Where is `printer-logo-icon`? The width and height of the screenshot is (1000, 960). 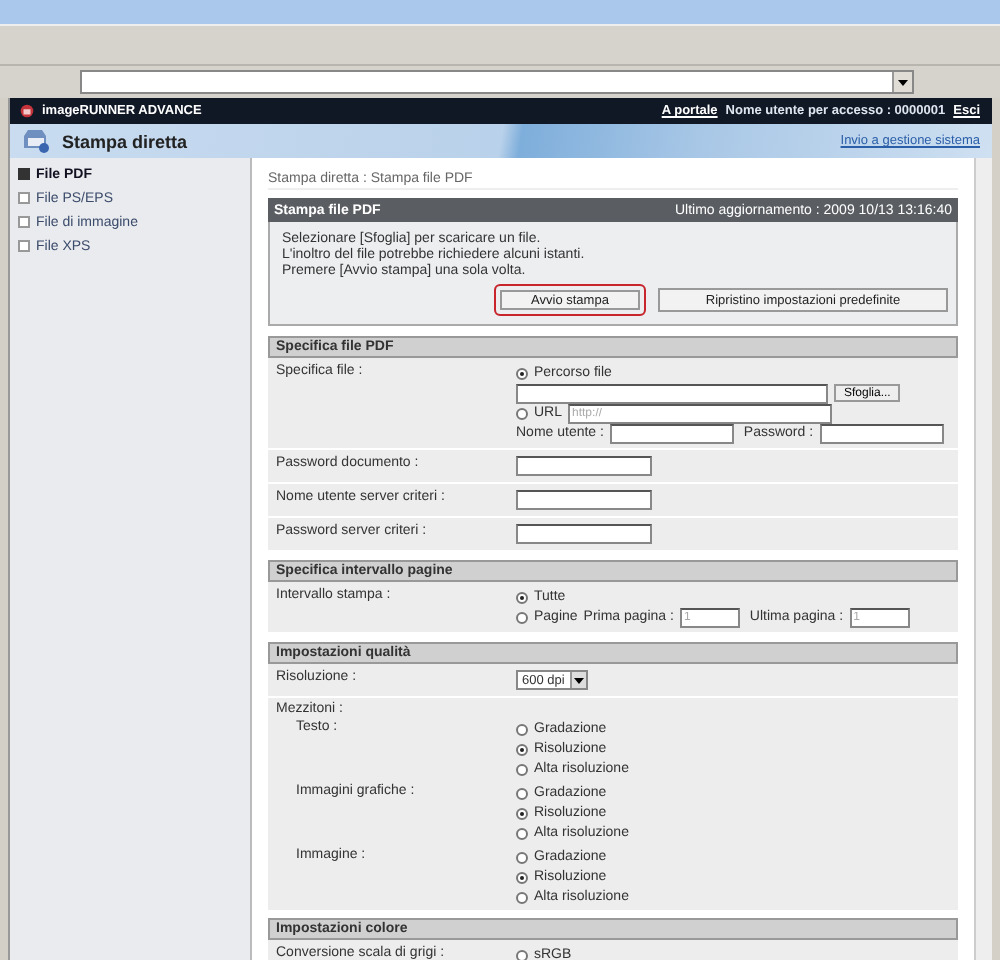 printer-logo-icon is located at coordinates (27, 111).